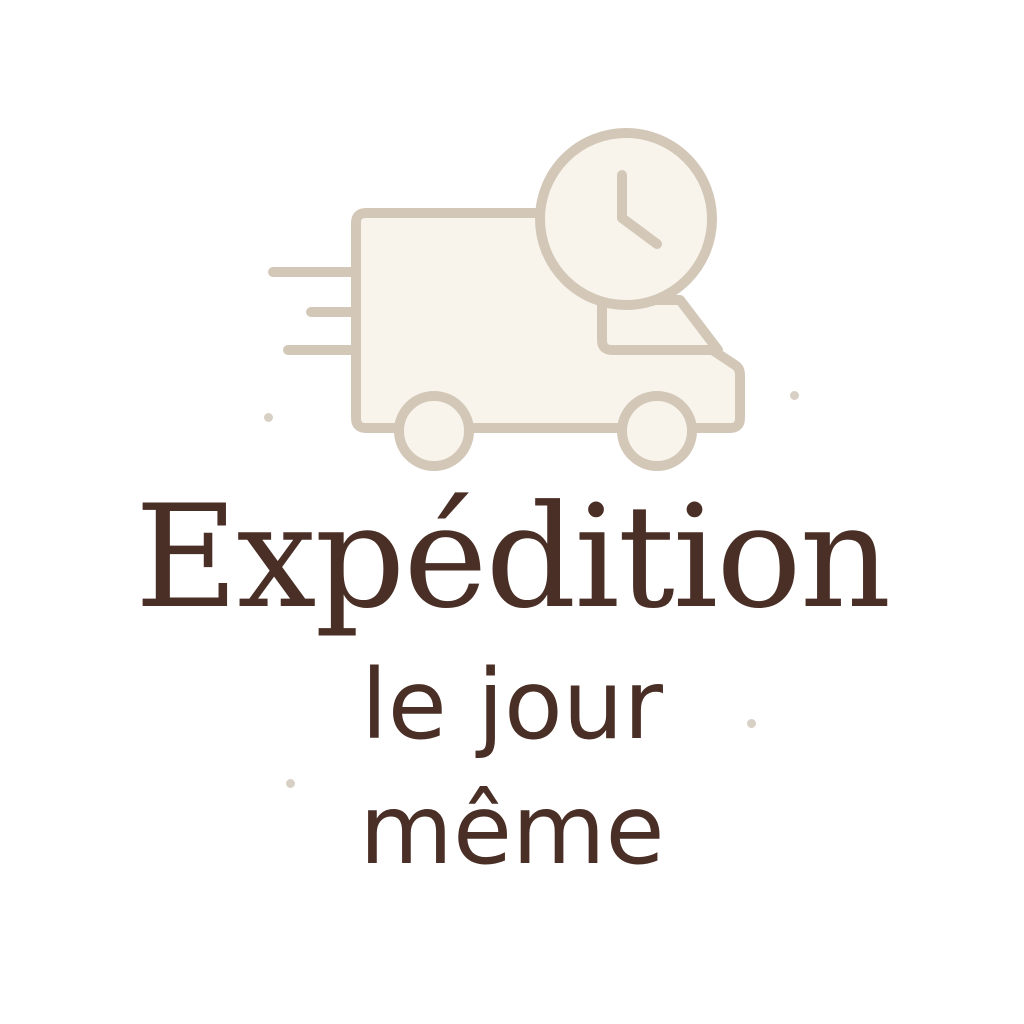 This screenshot has width=1024, height=1024. I want to click on subline-line-2: même, so click(512, 830).